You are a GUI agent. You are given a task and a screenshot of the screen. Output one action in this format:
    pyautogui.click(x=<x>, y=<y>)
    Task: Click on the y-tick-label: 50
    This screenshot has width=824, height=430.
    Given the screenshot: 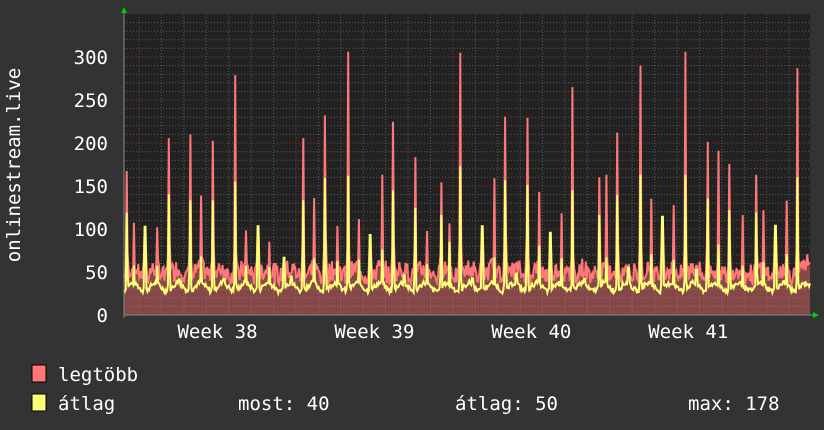 What is the action you would take?
    pyautogui.click(x=96, y=273)
    